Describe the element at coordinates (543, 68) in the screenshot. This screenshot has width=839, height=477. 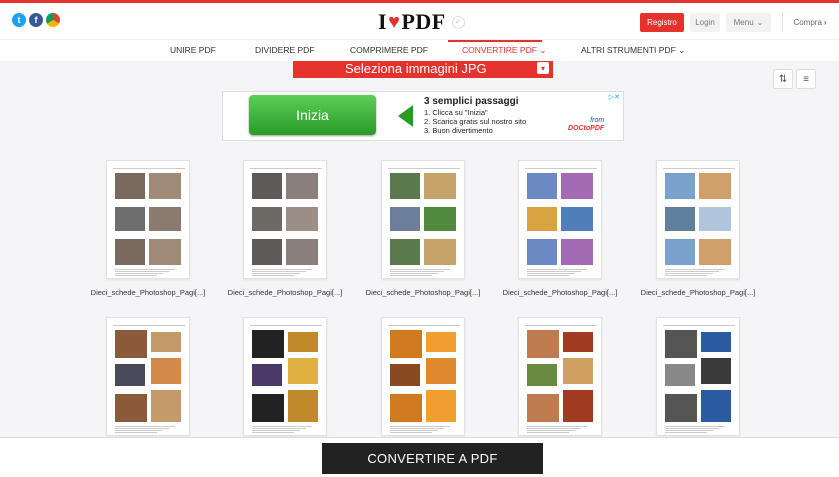
I see `dropdown-icon: ▾` at that location.